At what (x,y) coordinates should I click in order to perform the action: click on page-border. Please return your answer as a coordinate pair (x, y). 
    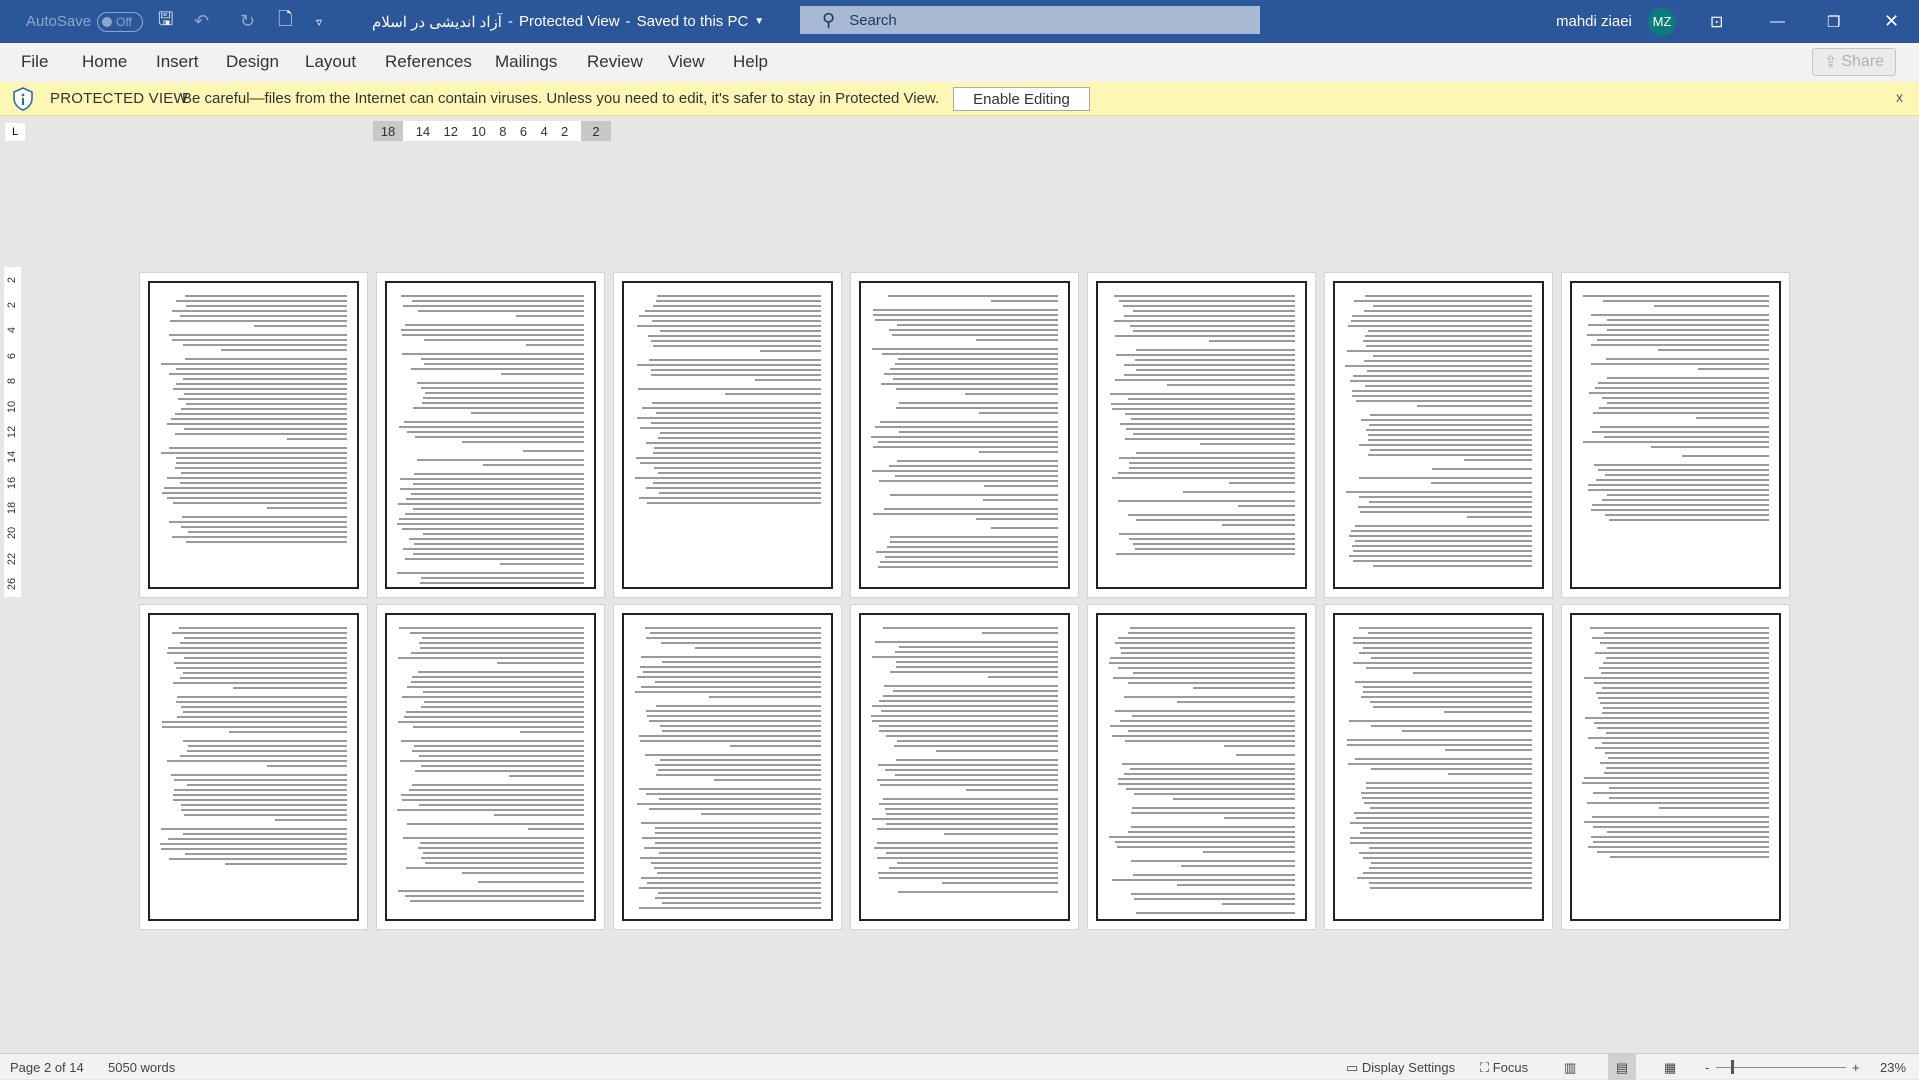
    Looking at the image, I should click on (727, 435).